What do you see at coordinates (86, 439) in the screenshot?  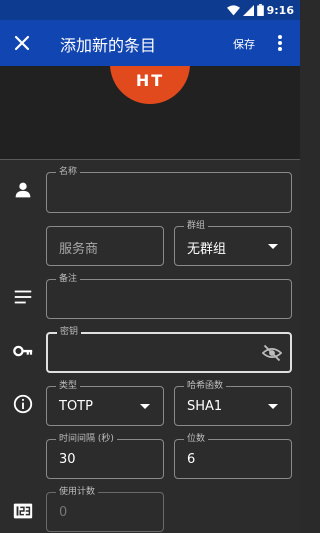 I see `period-label: 时间间隔 (秒)` at bounding box center [86, 439].